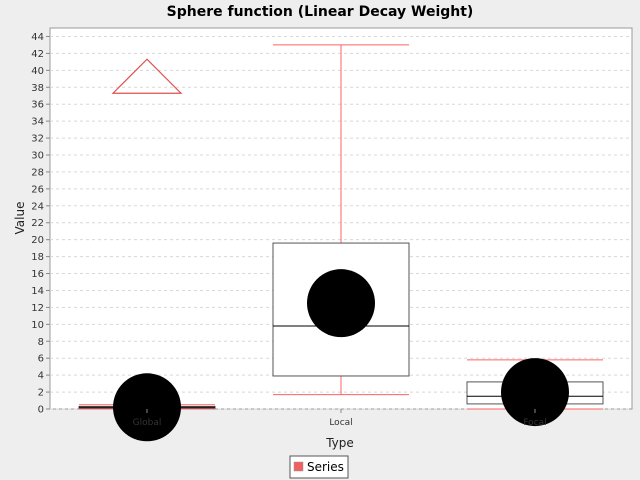  What do you see at coordinates (37, 172) in the screenshot?
I see `y-tick-label: 28` at bounding box center [37, 172].